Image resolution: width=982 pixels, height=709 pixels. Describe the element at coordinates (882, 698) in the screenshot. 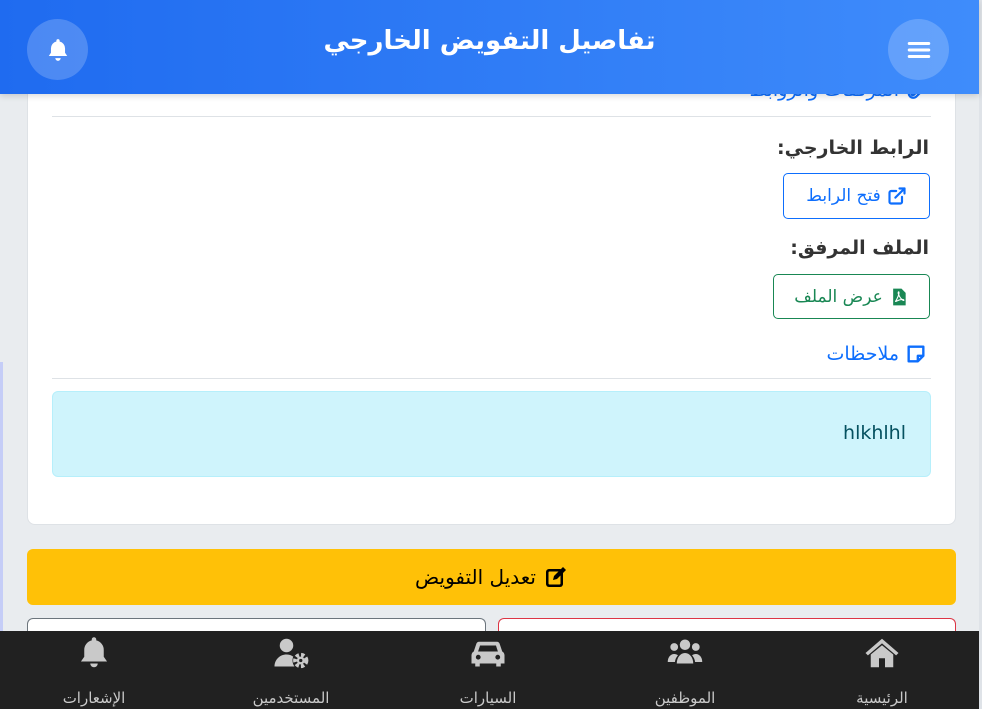

I see `nav-home-label: الرئيسية` at that location.